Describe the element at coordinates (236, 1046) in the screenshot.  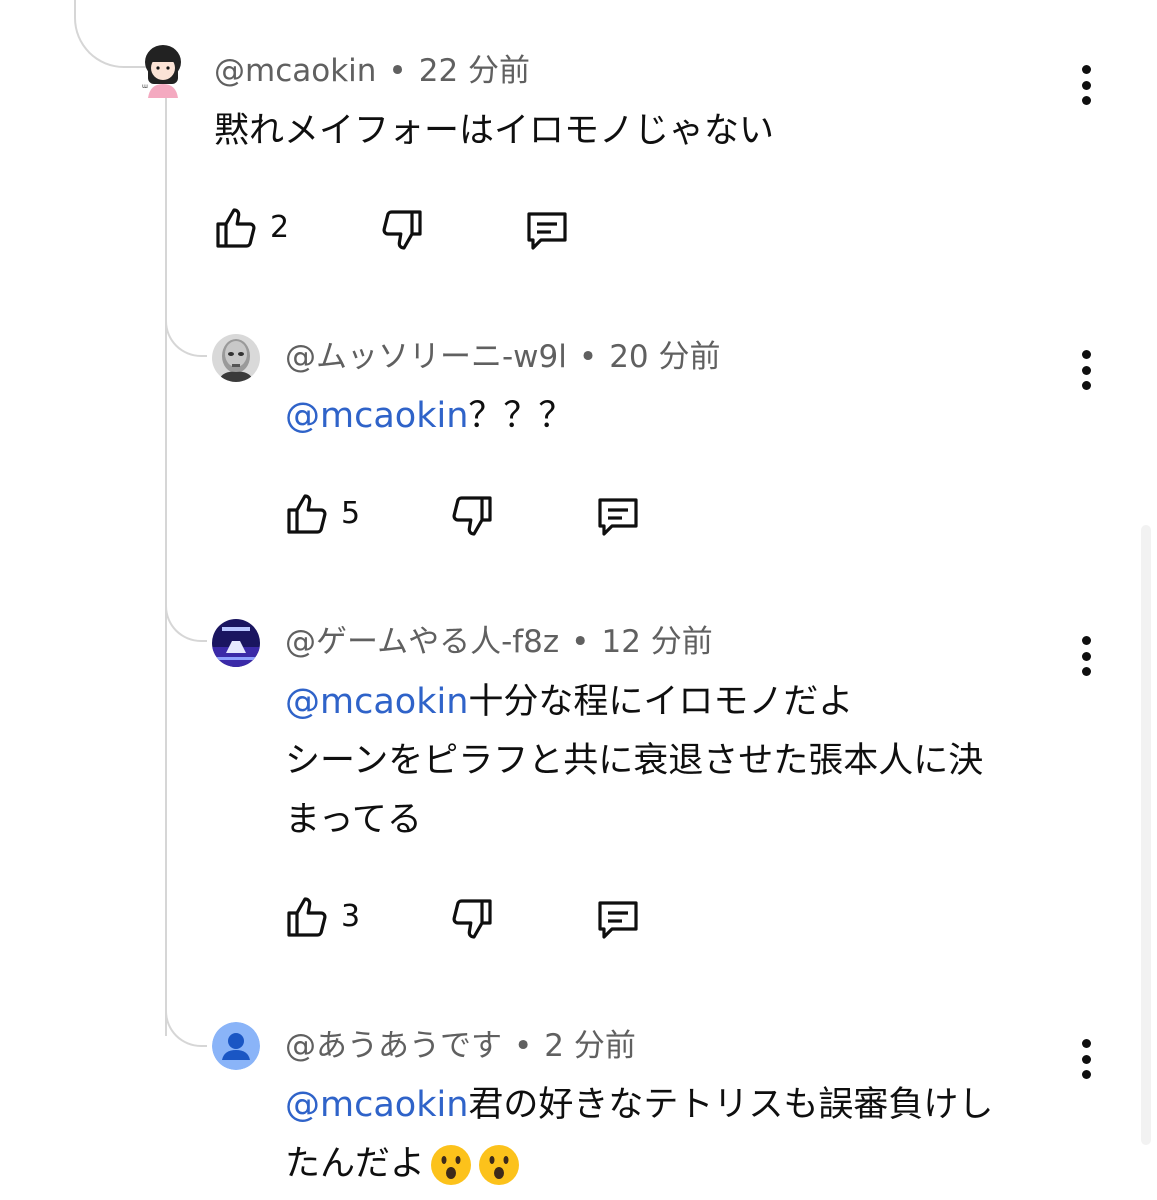
I see `default-person-avatar` at that location.